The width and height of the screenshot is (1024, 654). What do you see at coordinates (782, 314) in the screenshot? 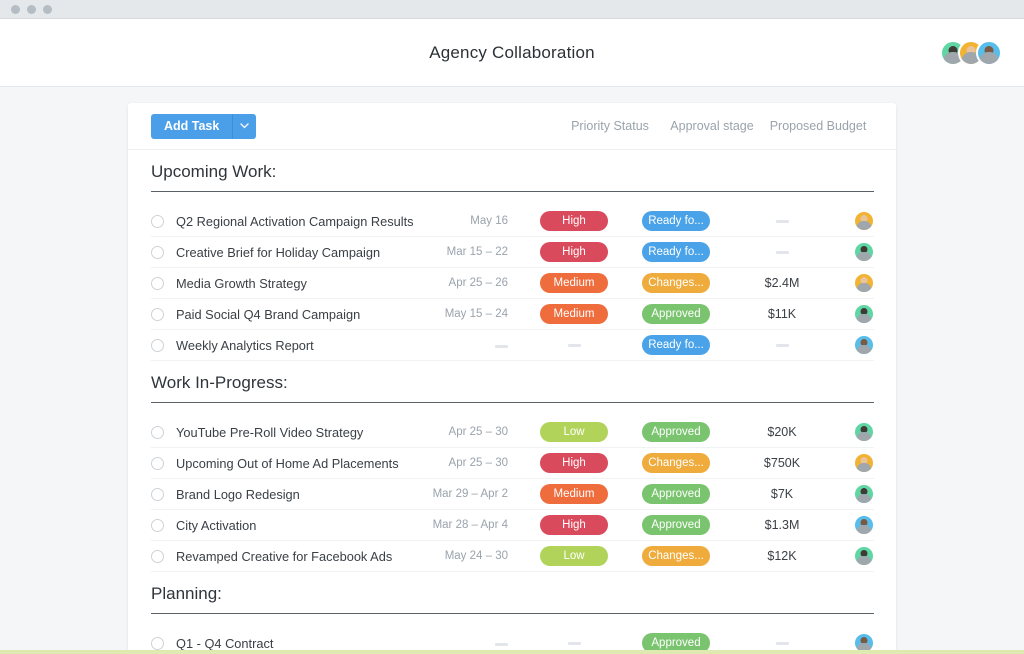
I see `budget-cell: $11K` at bounding box center [782, 314].